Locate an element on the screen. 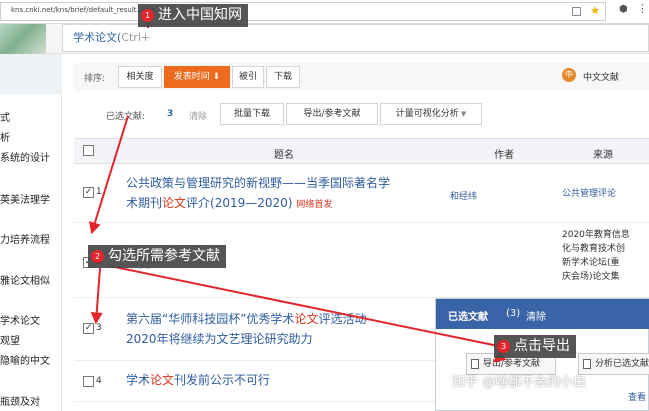  chevron-down-icon: ▼ is located at coordinates (462, 114).